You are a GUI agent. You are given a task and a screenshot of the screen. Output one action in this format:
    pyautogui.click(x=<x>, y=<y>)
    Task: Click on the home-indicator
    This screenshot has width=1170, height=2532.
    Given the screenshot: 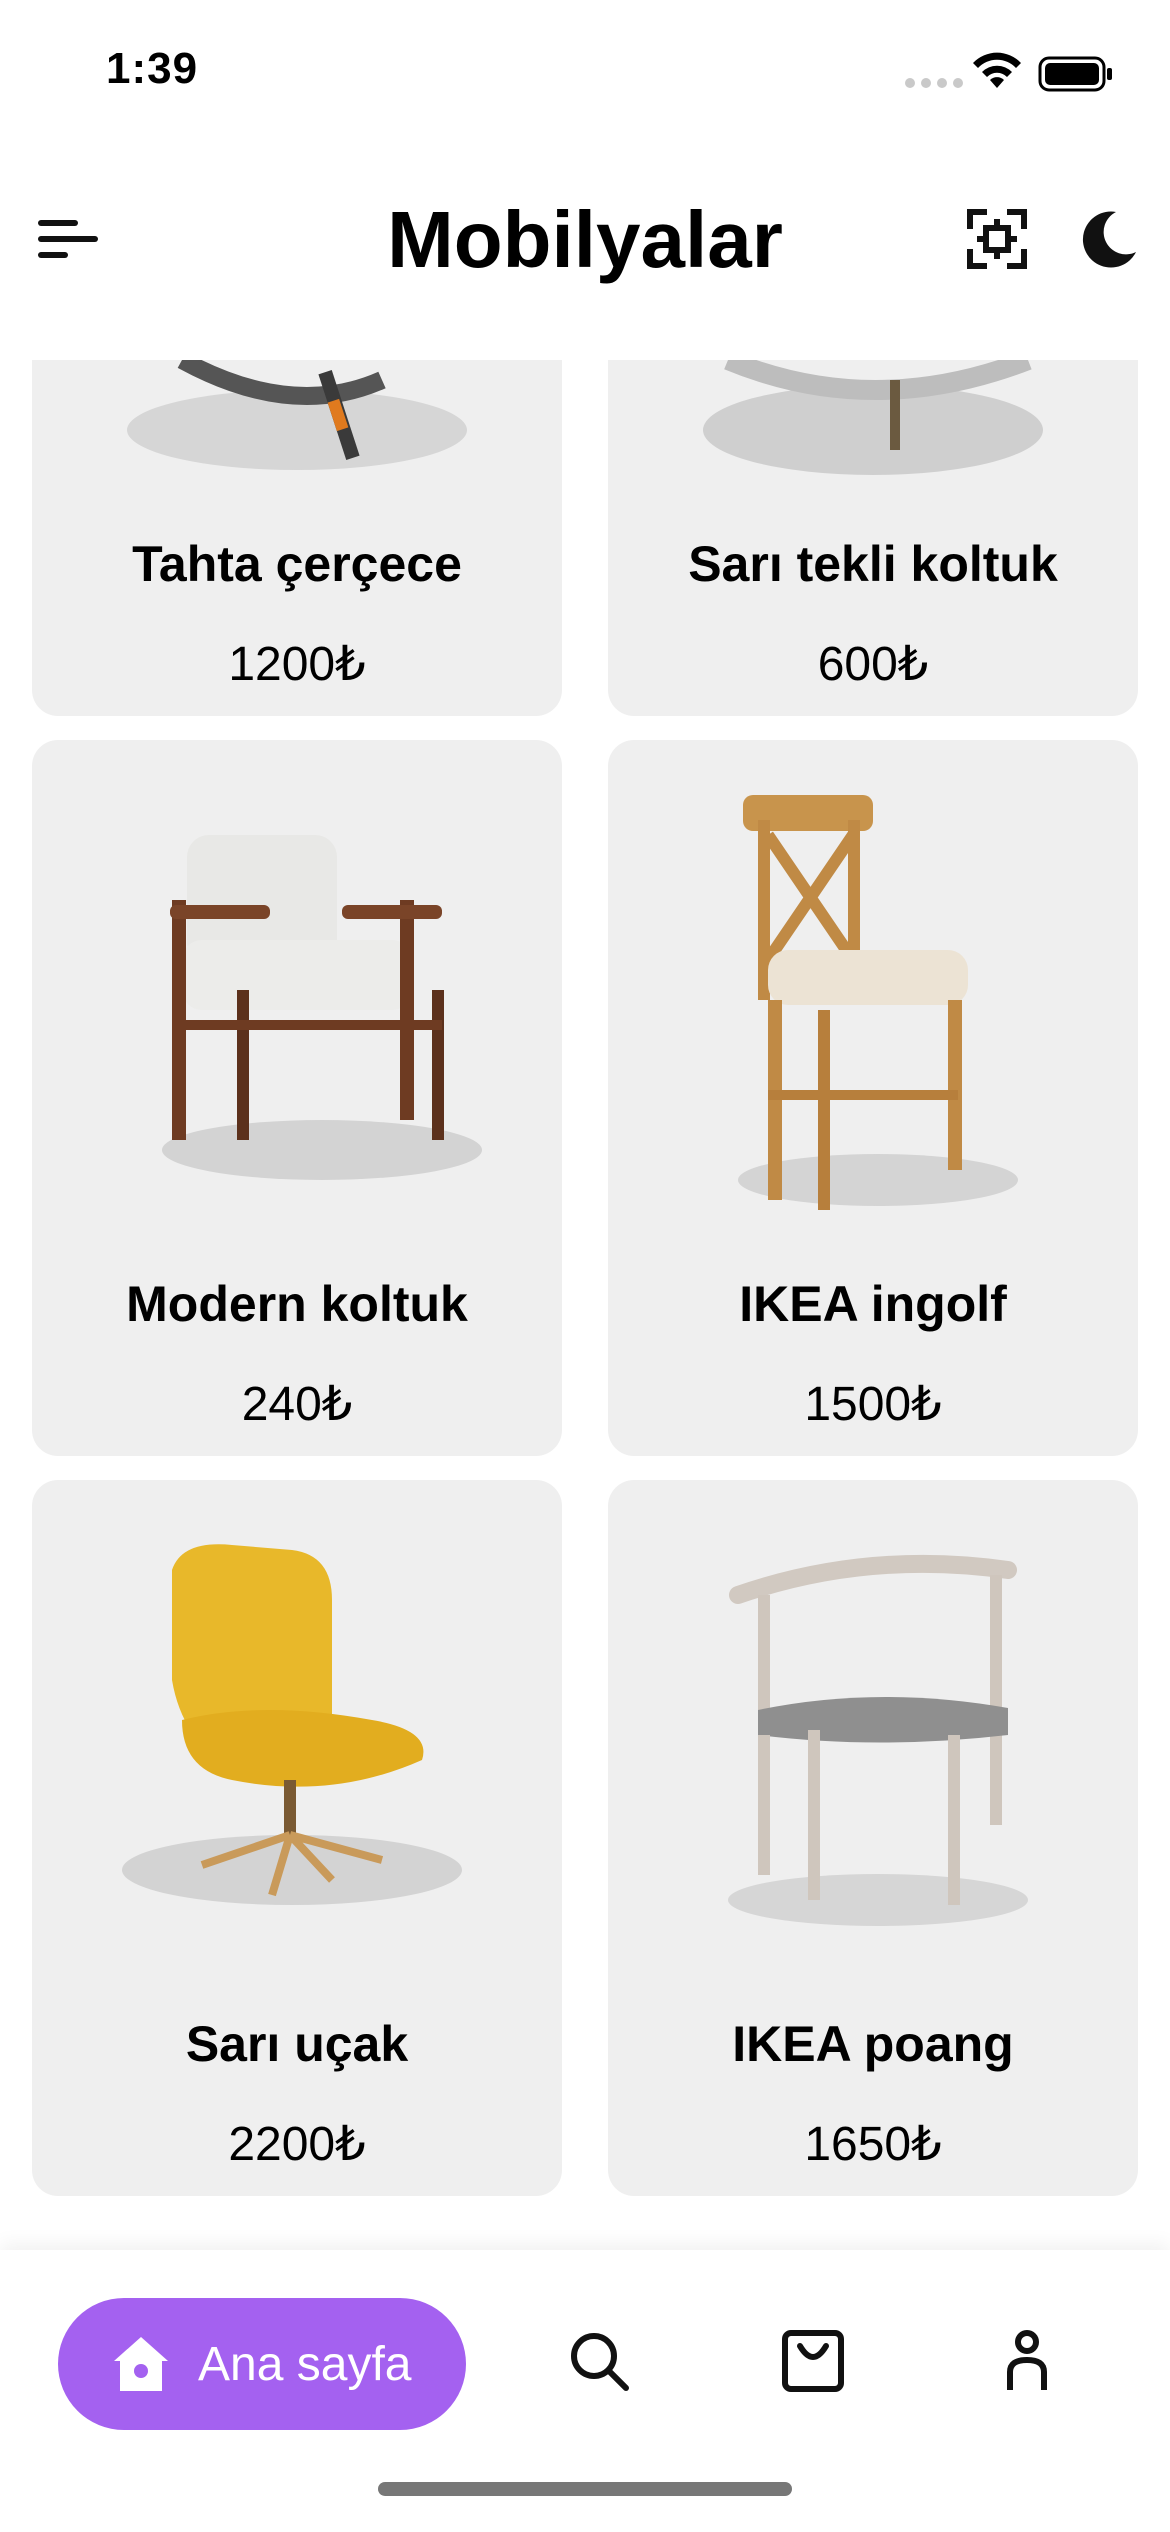 What is the action you would take?
    pyautogui.click(x=585, y=2489)
    